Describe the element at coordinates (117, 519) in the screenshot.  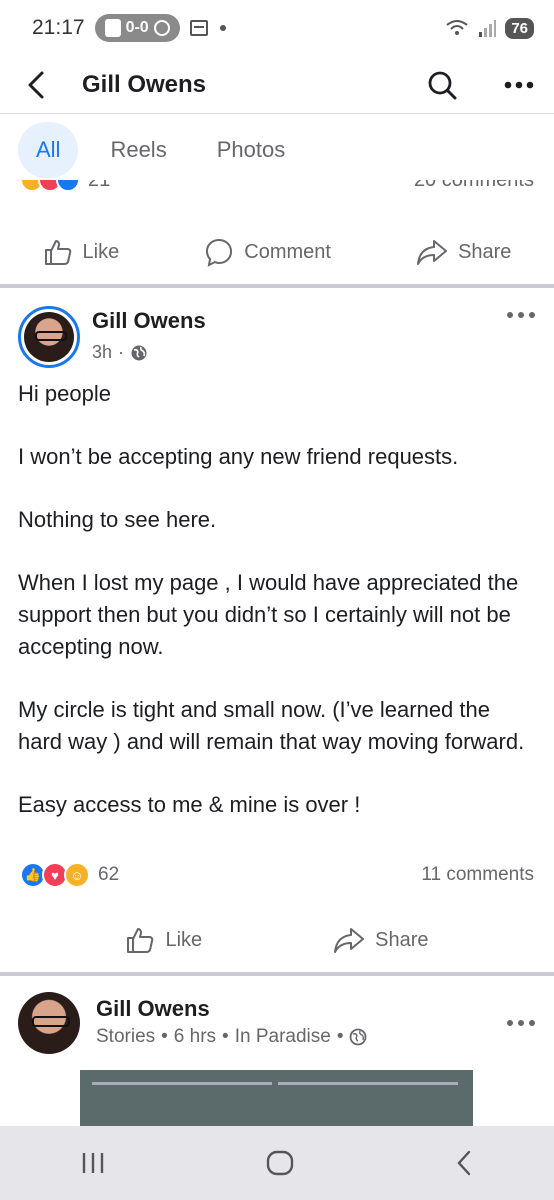
I see `post-paragraph: Nothing to see here.` at that location.